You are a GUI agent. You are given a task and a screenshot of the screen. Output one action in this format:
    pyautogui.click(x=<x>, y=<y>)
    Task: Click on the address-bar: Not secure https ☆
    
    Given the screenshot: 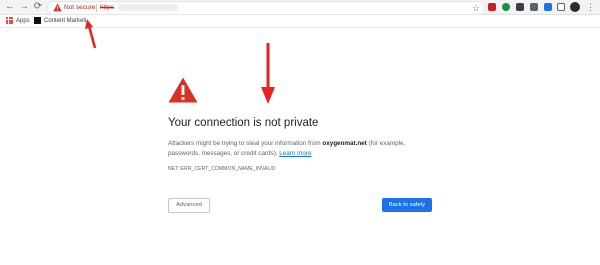 What is the action you would take?
    pyautogui.click(x=266, y=8)
    